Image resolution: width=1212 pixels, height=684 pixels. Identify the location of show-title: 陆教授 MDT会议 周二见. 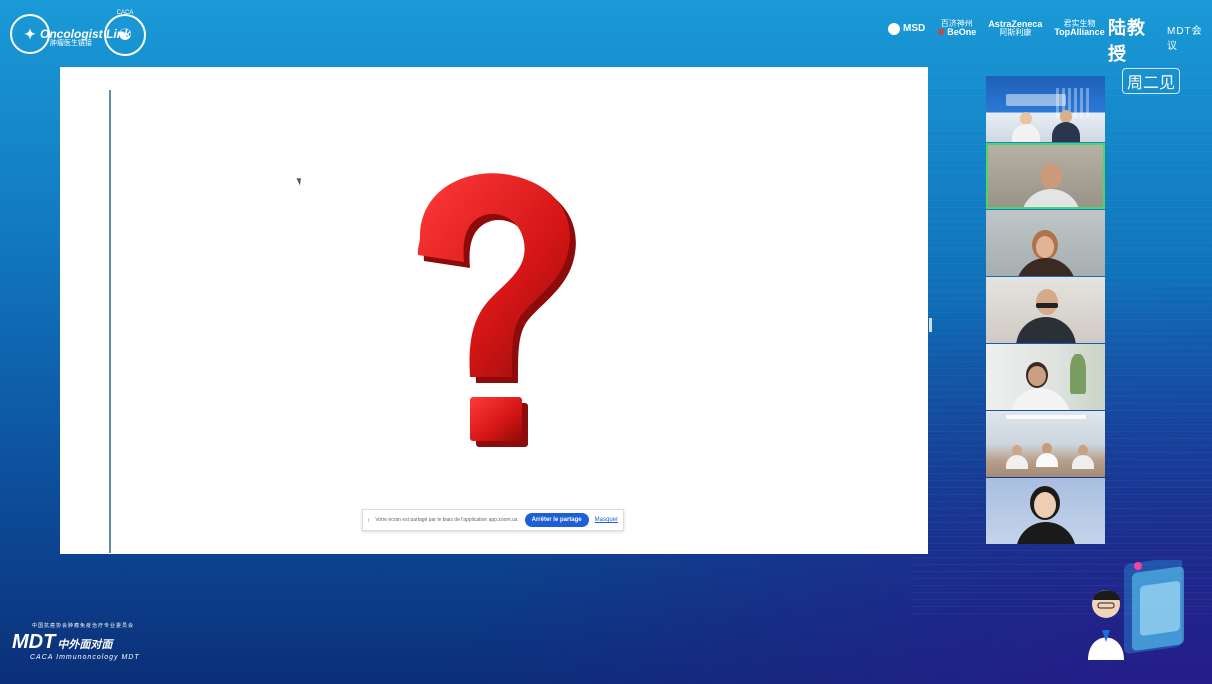
(1160, 54).